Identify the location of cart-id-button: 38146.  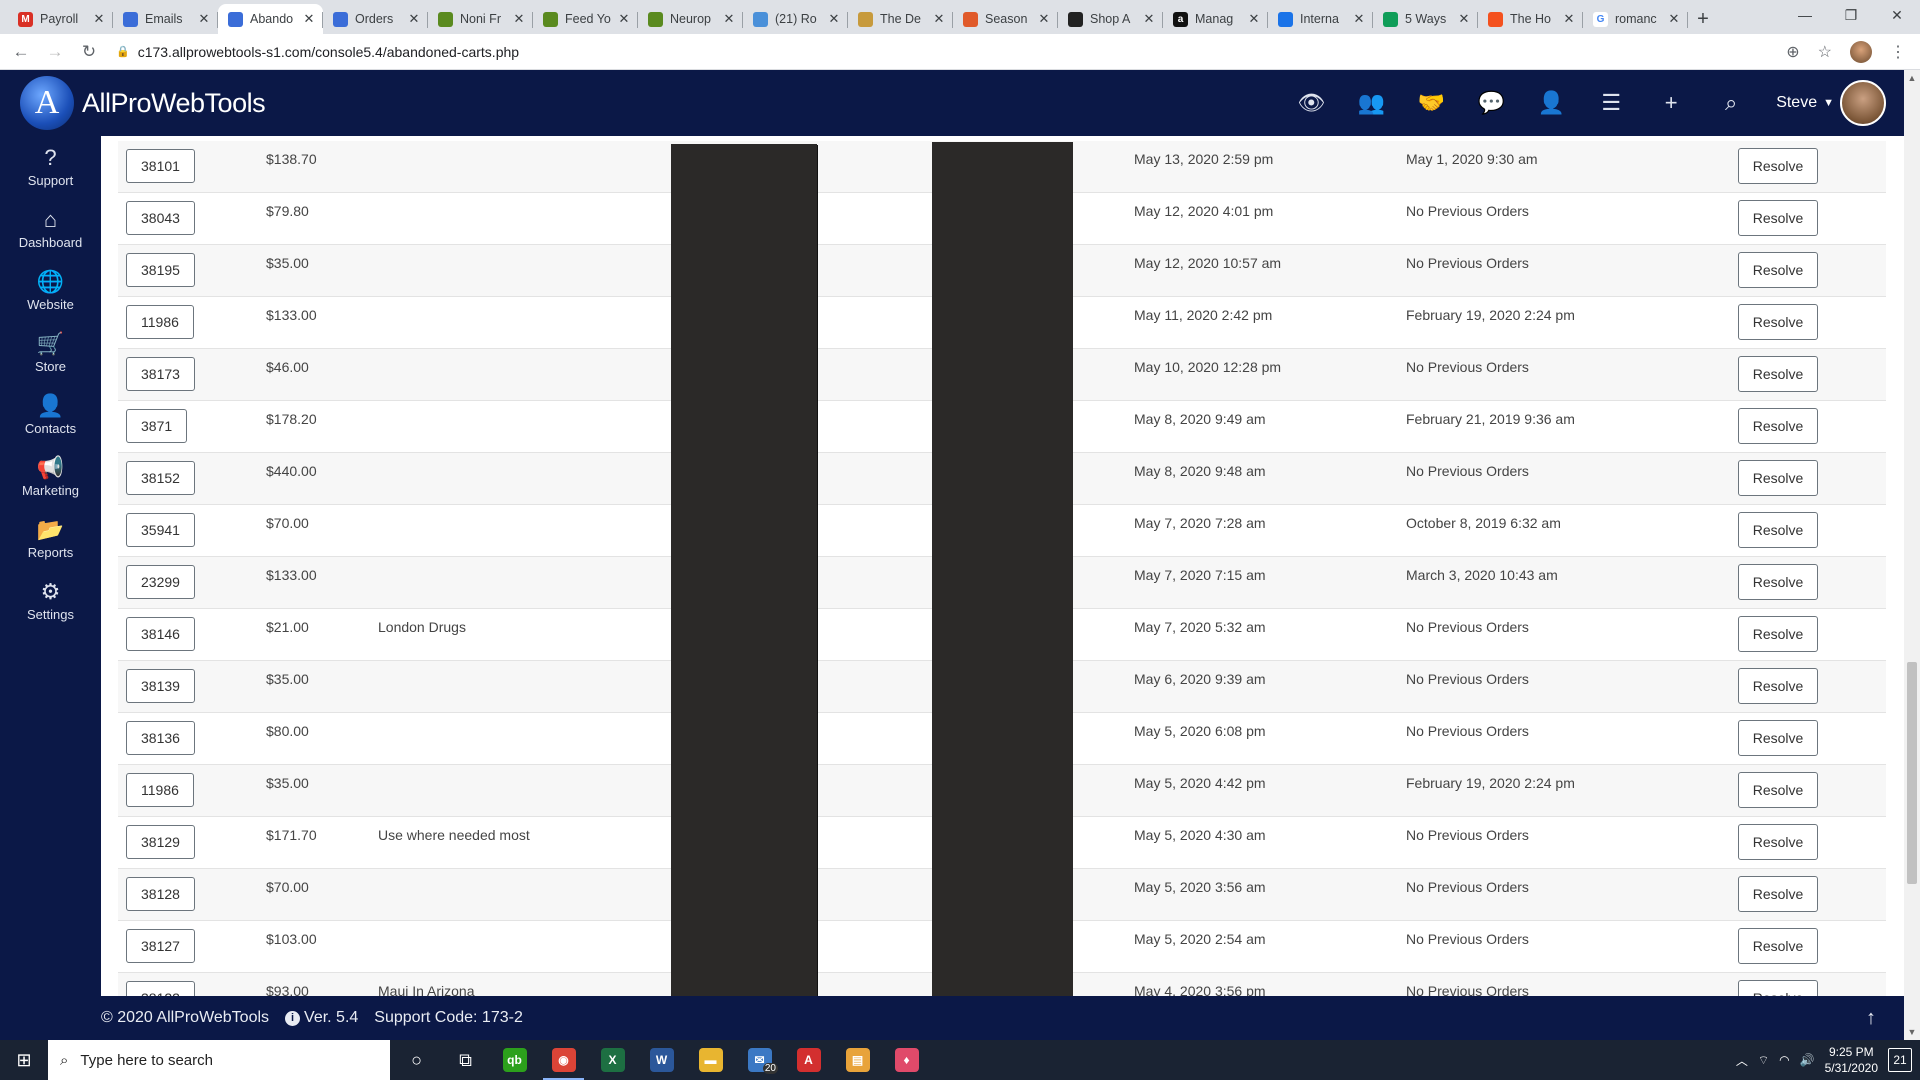
(160, 634).